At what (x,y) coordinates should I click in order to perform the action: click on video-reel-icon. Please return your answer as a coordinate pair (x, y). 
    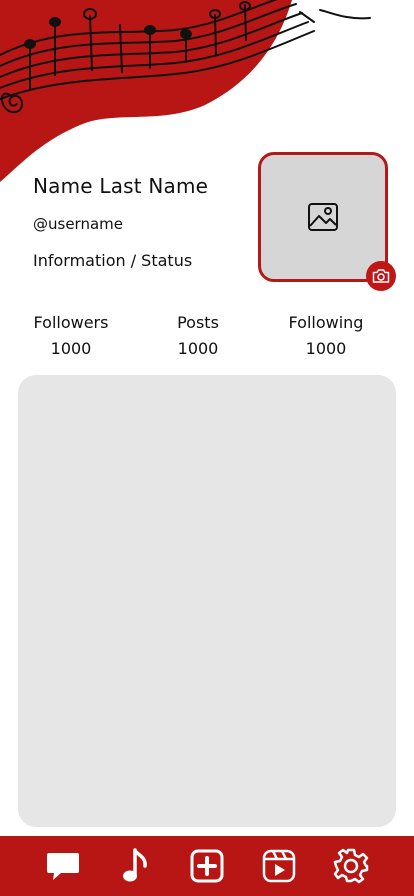
    Looking at the image, I should click on (279, 866).